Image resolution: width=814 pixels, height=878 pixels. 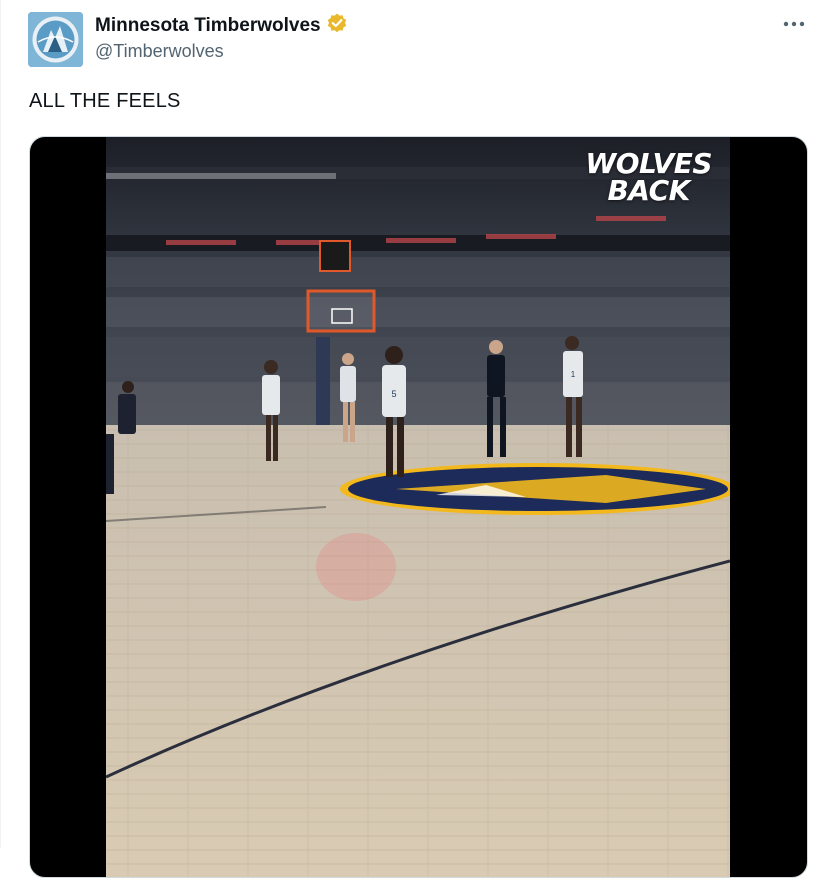 What do you see at coordinates (105, 101) in the screenshot?
I see `tweet-text: ALL THE FEELS` at bounding box center [105, 101].